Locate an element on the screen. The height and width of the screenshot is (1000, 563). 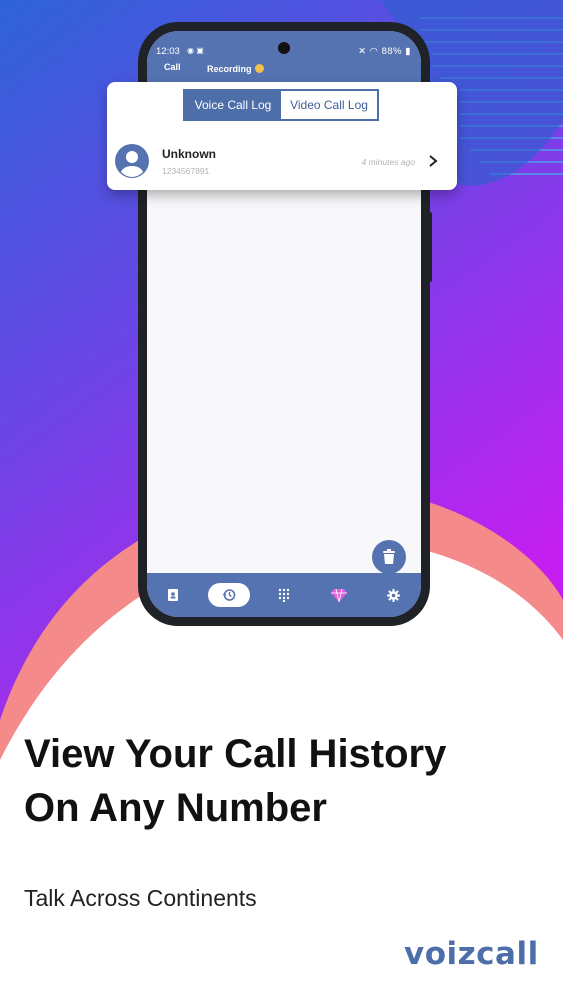
wifi-icon: ◠ is located at coordinates (374, 51).